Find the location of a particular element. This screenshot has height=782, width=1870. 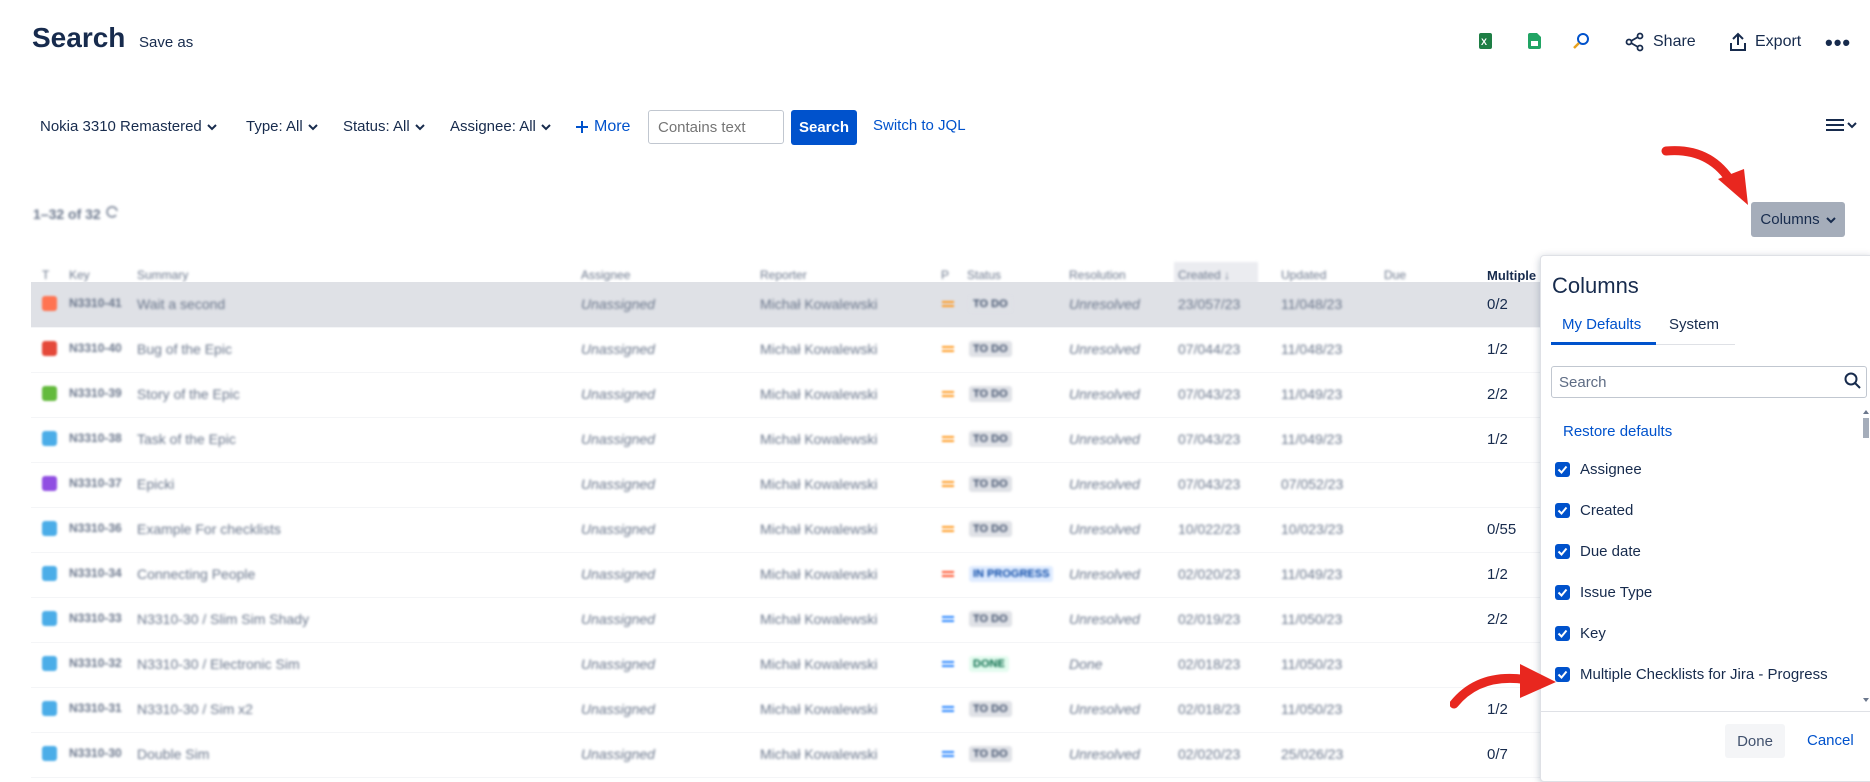

issue-summary: Double Sim is located at coordinates (173, 754).